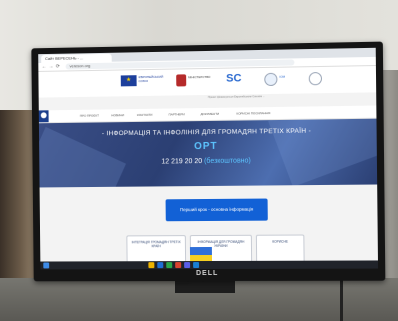 This screenshot has width=398, height=321. Describe the element at coordinates (151, 265) in the screenshot. I see `folder-icon` at that location.